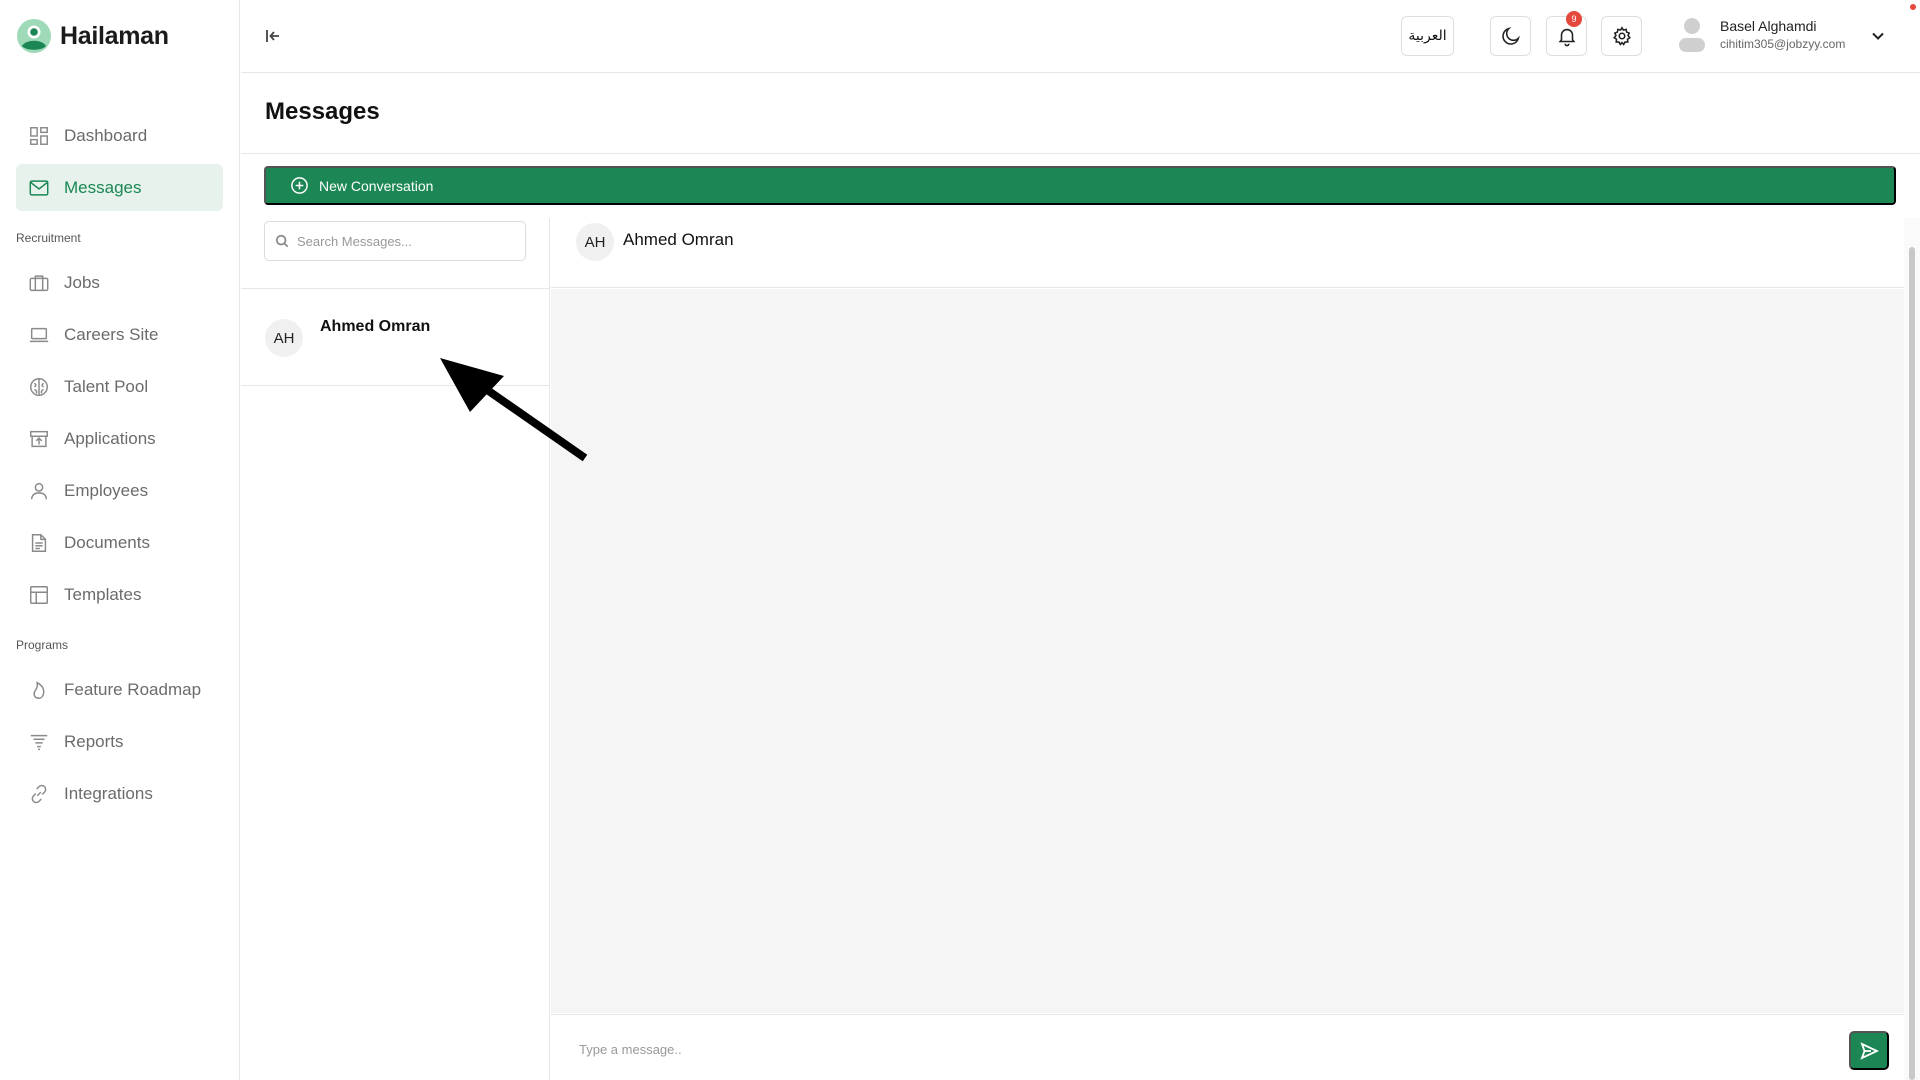  Describe the element at coordinates (39, 793) in the screenshot. I see `link-icon` at that location.